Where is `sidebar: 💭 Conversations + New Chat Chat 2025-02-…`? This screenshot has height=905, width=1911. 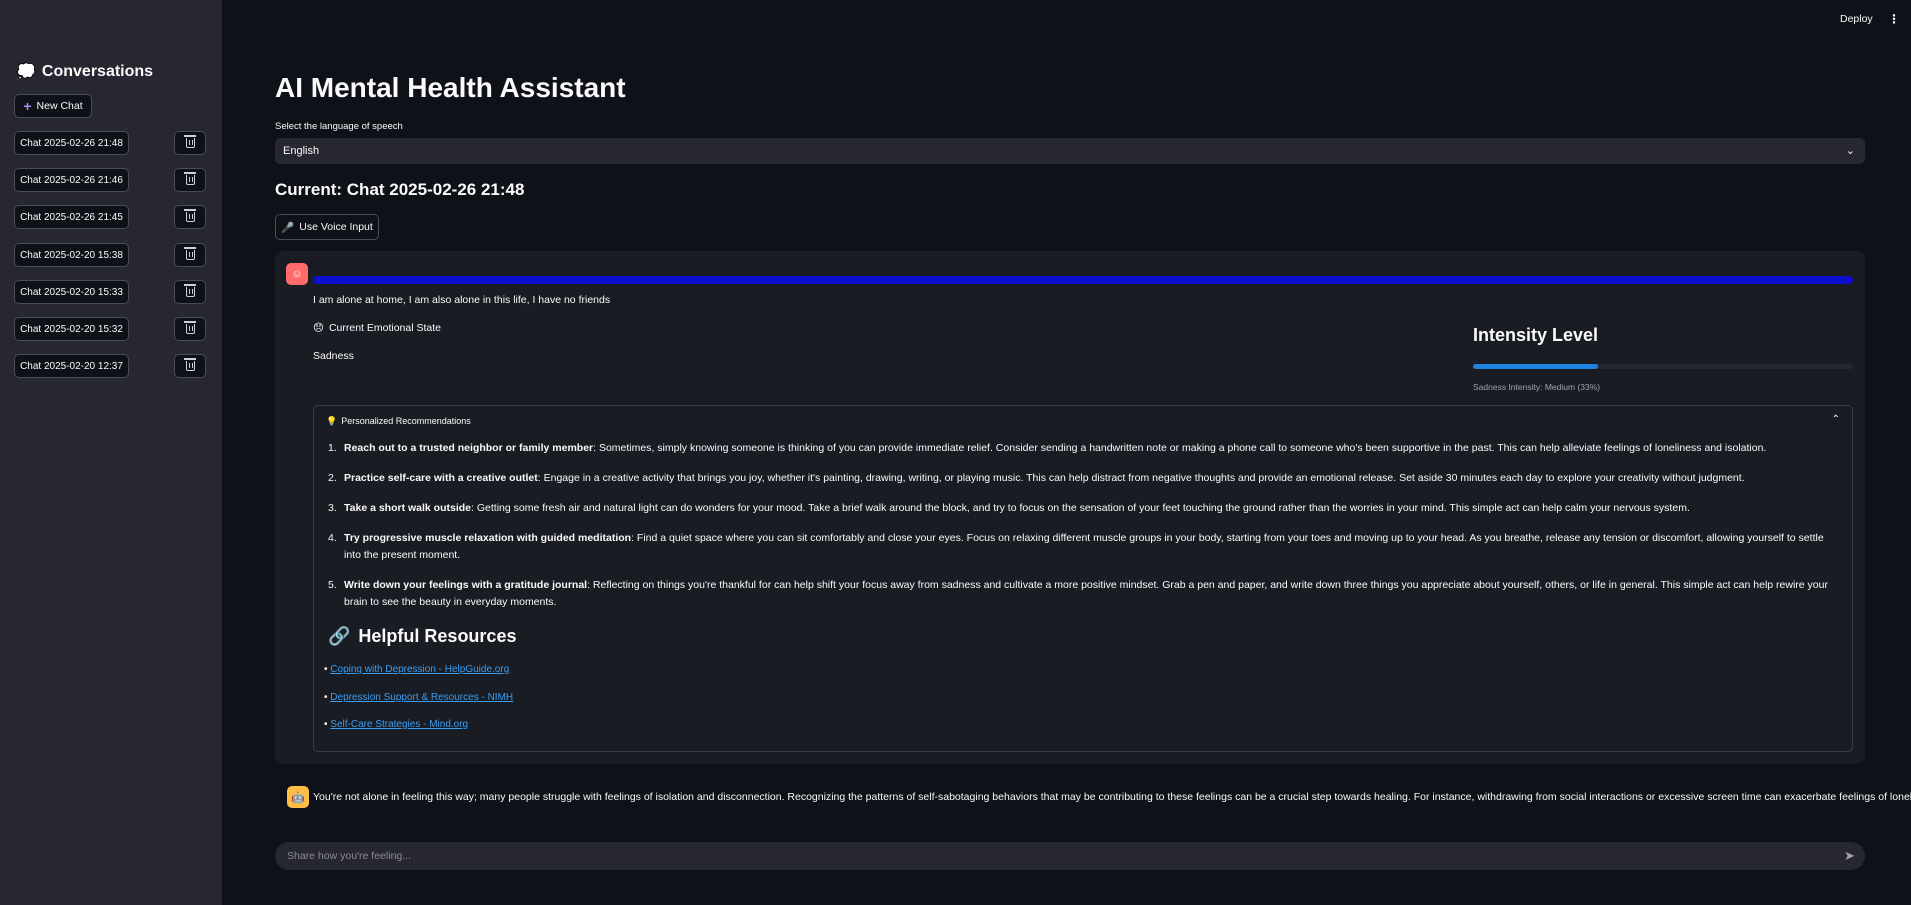 sidebar: 💭 Conversations + New Chat Chat 2025-02-… is located at coordinates (111, 452).